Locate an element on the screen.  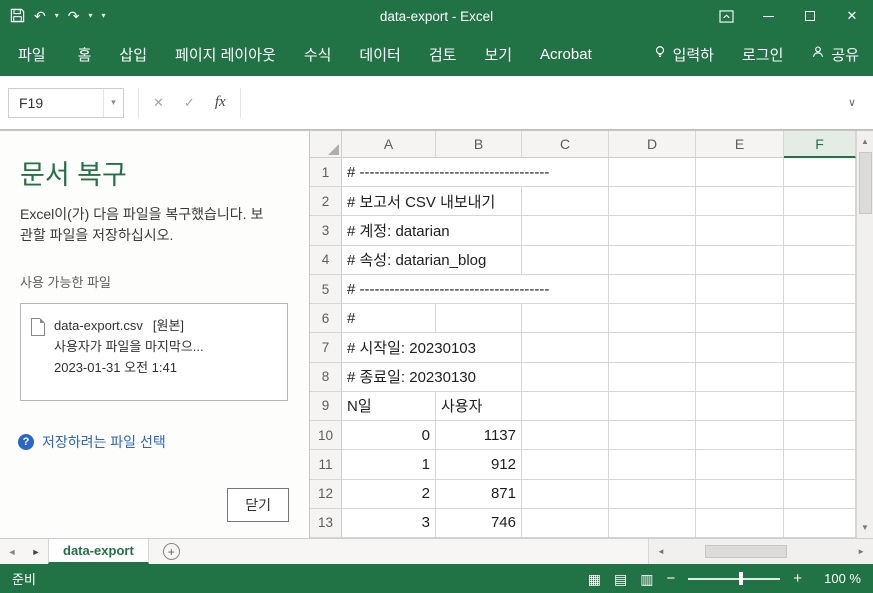
grid-cell: 사용자 is located at coordinates (479, 406).